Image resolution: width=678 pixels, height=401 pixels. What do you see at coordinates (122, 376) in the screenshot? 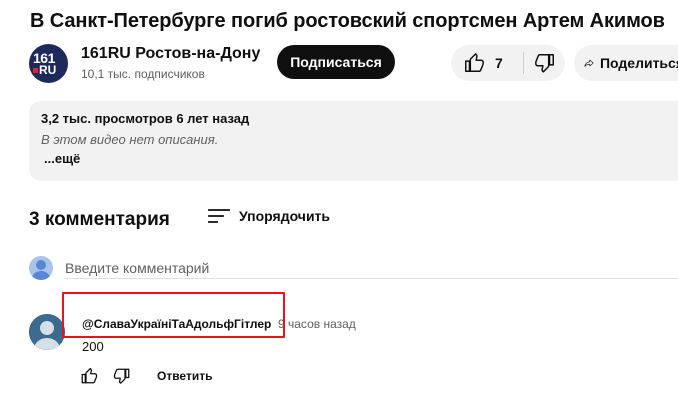
I see `comment-dislike-icon` at bounding box center [122, 376].